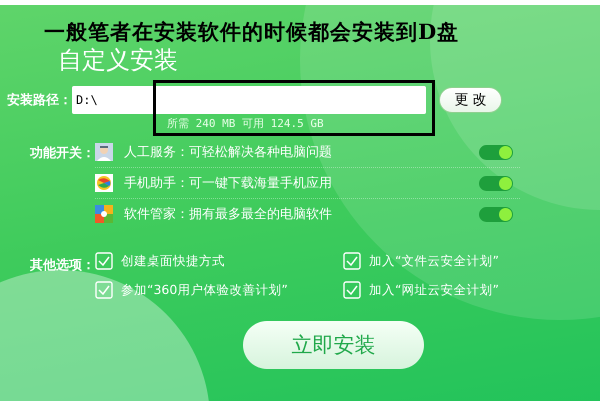  I want to click on annotation-text: 一般笔者在安装软件的时候都会安装到D盘, so click(252, 32).